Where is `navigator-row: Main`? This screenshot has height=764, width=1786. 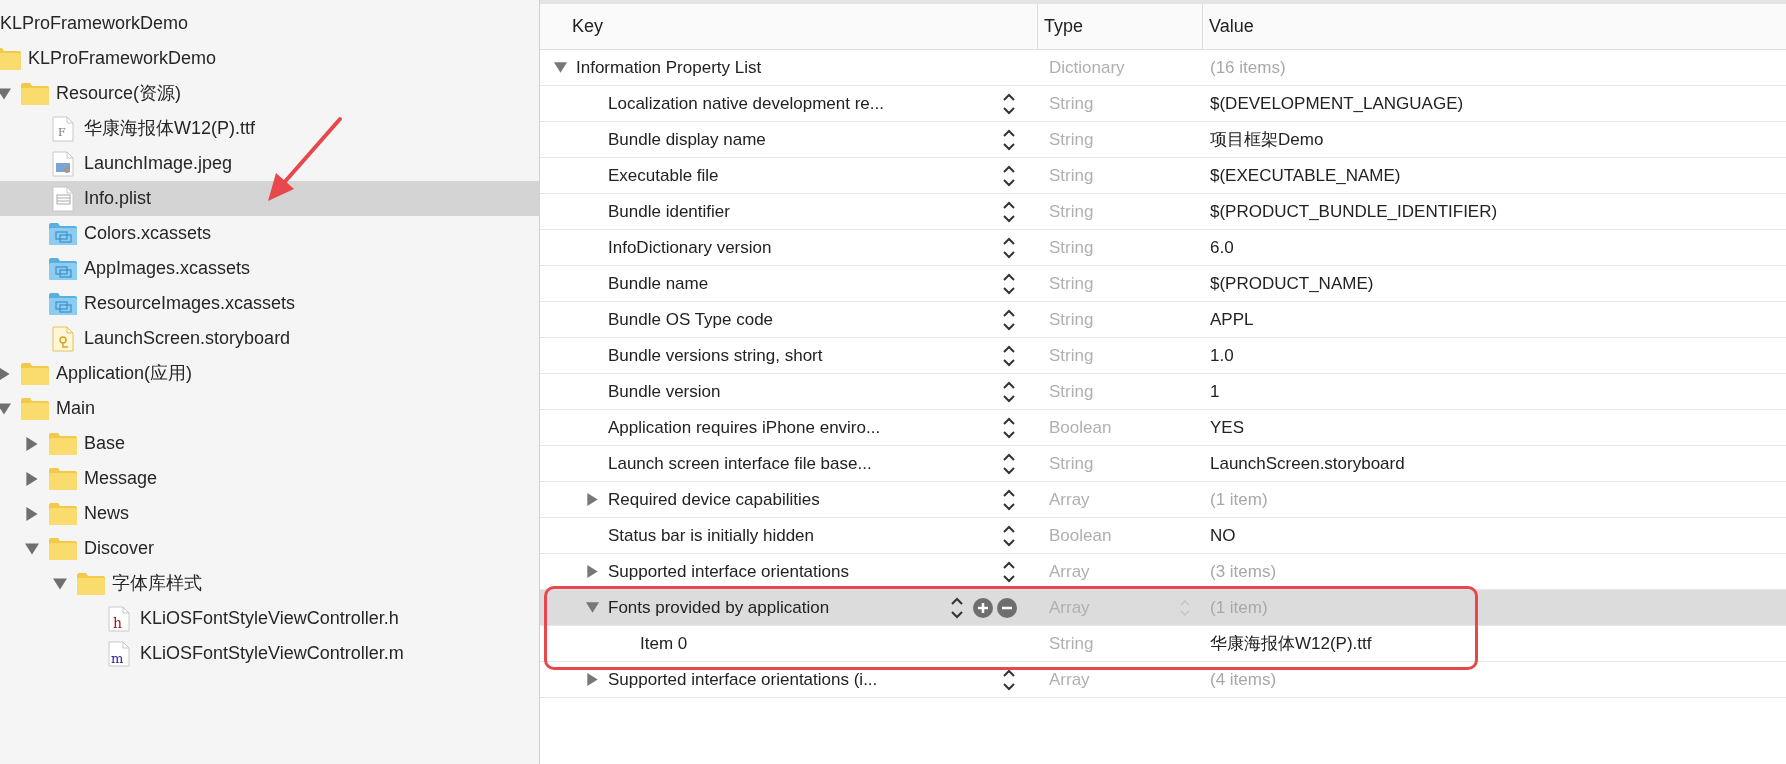 navigator-row: Main is located at coordinates (269, 408).